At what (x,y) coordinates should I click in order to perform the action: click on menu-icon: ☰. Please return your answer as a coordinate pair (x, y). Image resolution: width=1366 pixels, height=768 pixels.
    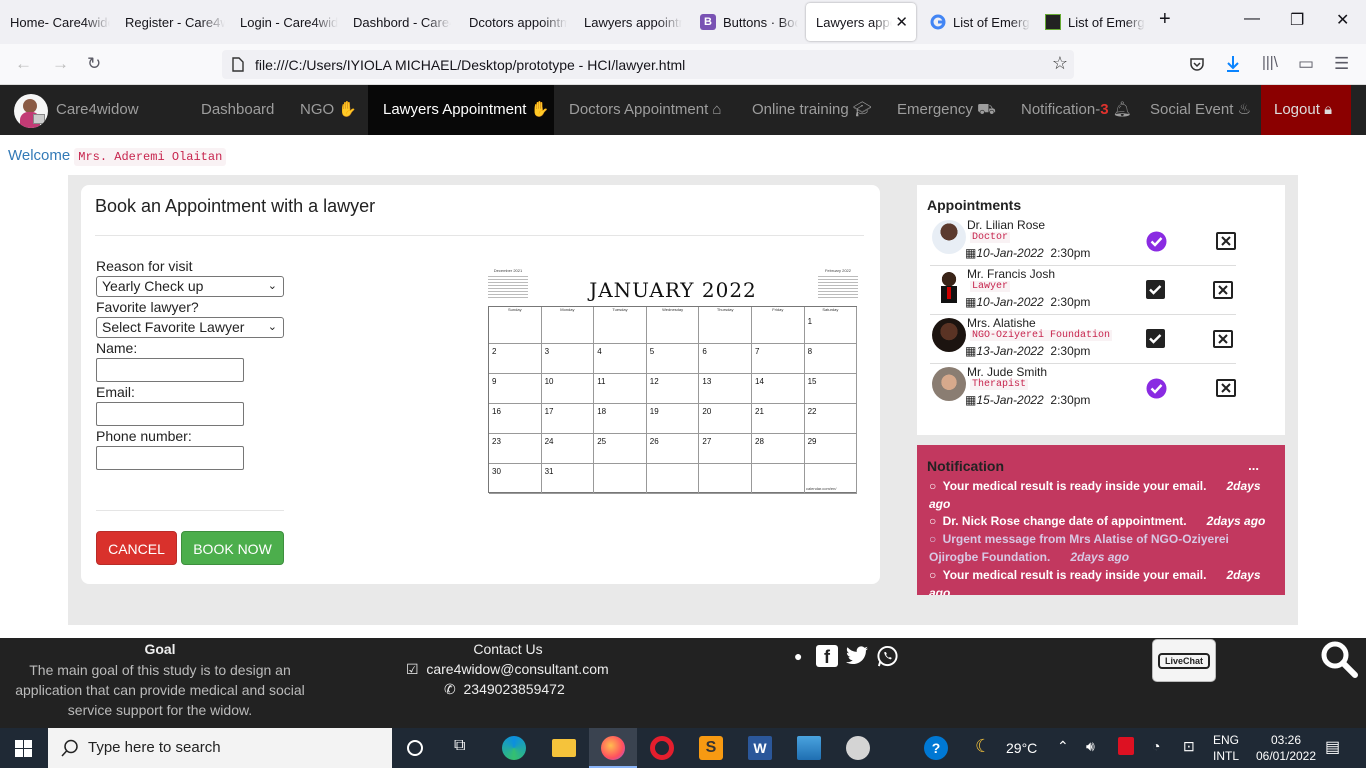
    Looking at the image, I should click on (1341, 64).